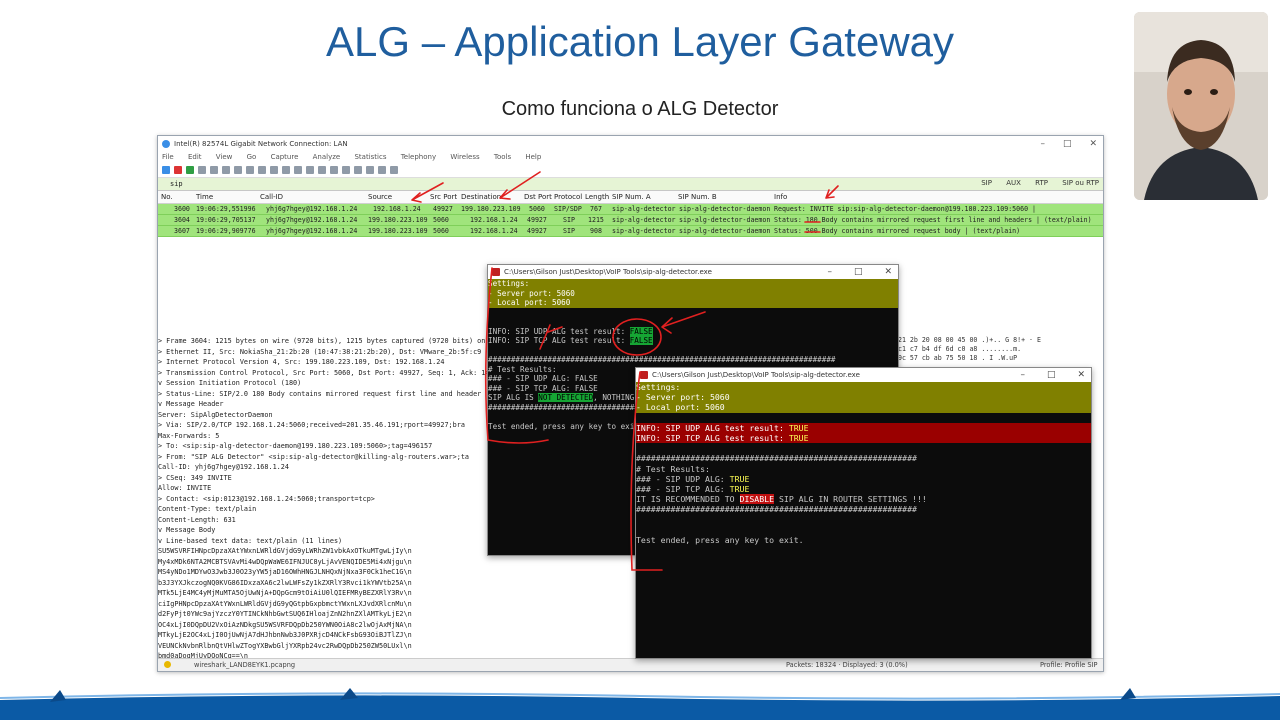 This screenshot has height=720, width=1280. I want to click on detail-line: Allow: INVITE, so click(323, 488).